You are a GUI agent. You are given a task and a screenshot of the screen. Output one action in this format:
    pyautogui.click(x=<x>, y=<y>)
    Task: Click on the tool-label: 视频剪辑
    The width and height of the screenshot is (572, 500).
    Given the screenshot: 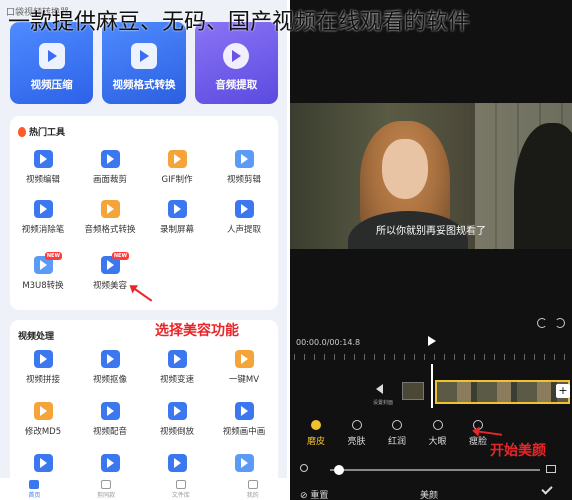 What is the action you would take?
    pyautogui.click(x=243, y=180)
    